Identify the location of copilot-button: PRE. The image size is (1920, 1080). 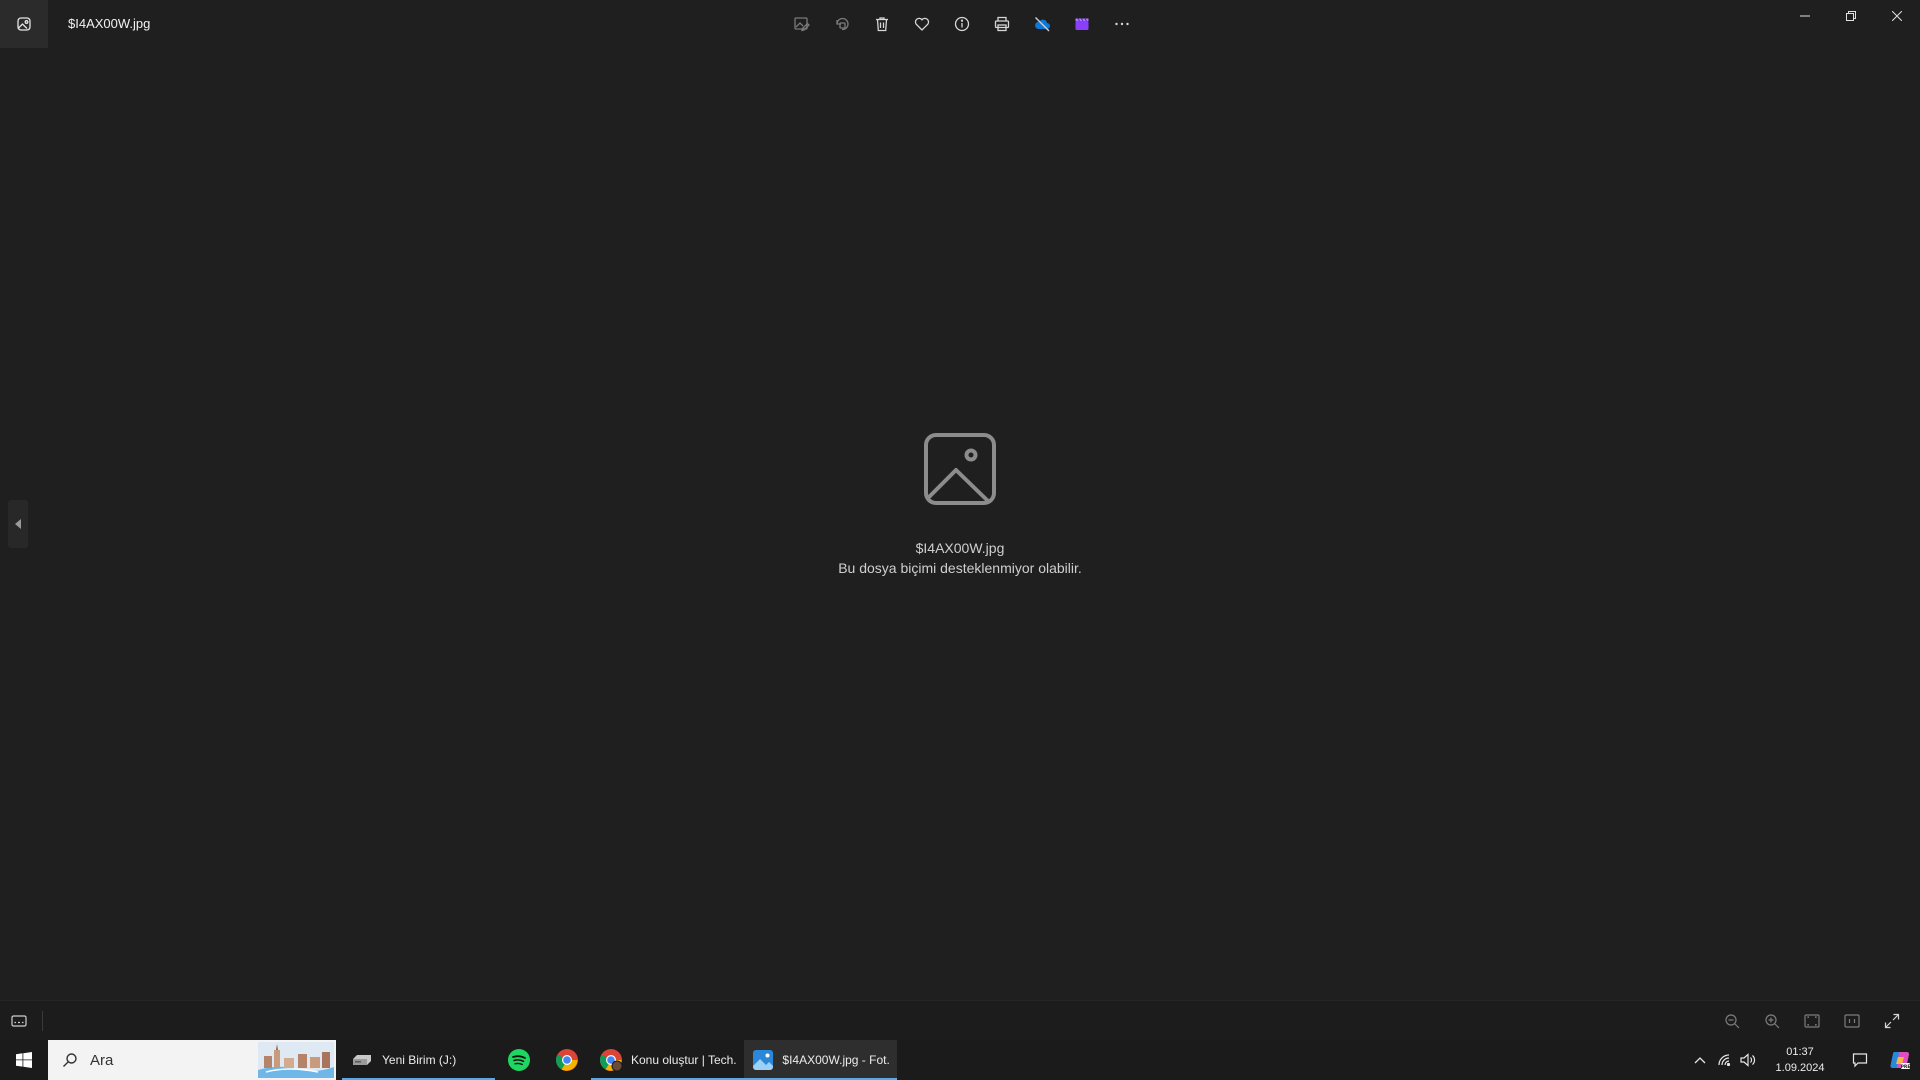
(1900, 1060).